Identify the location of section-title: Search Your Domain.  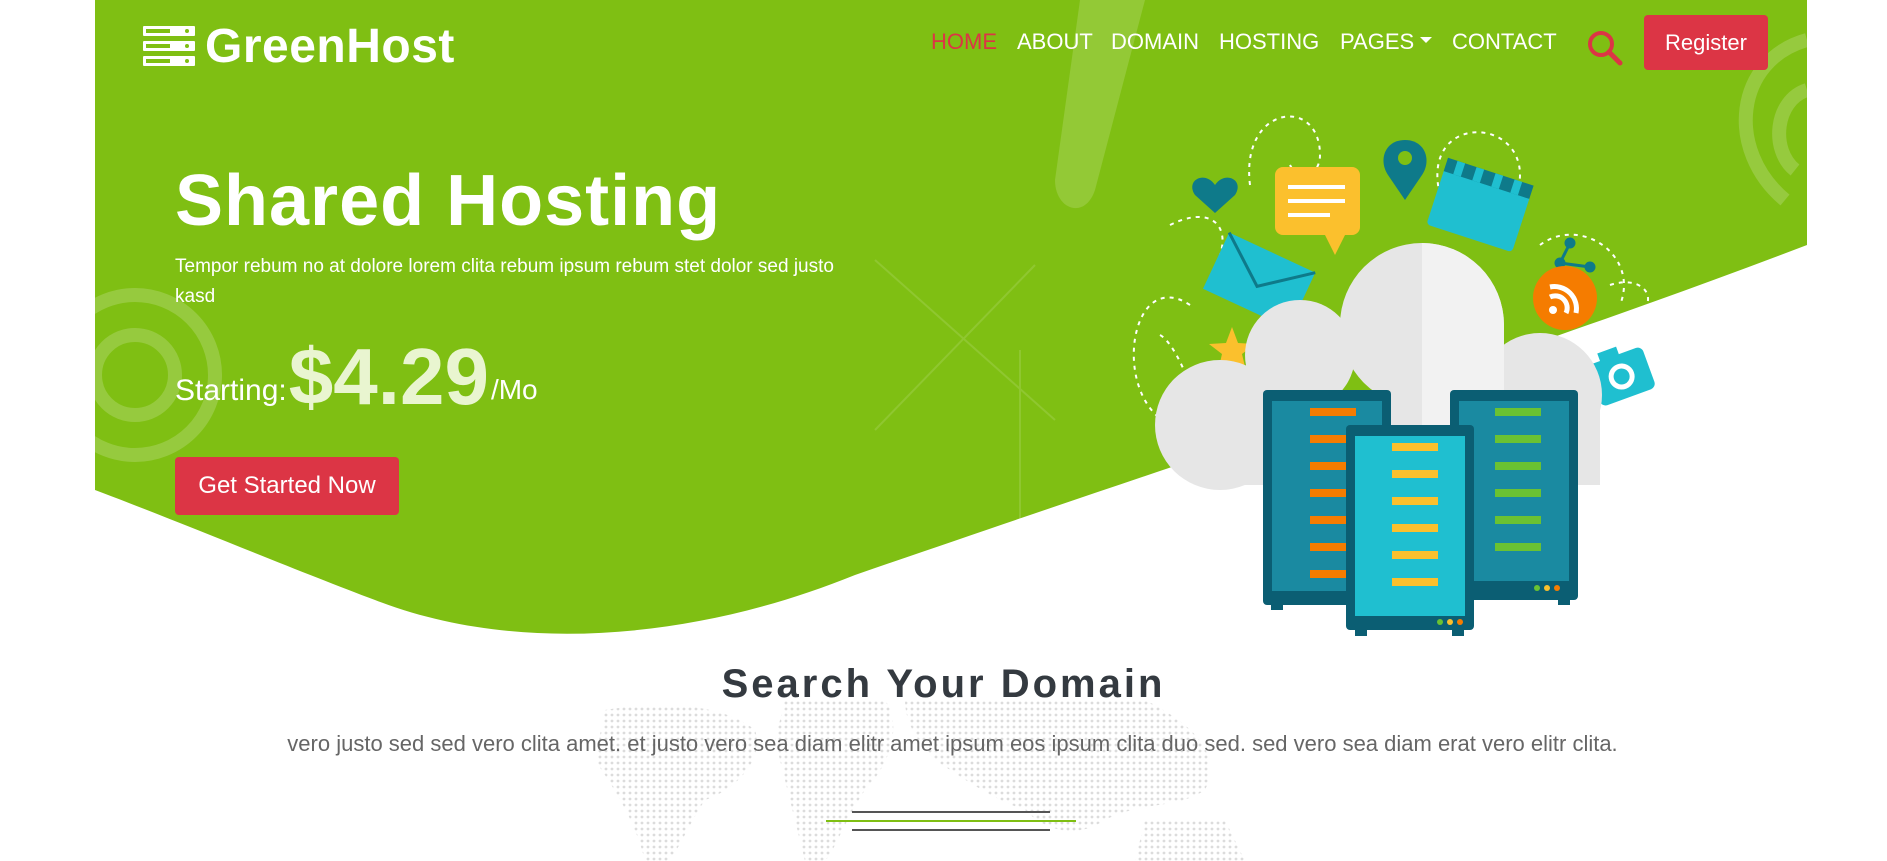
(943, 684).